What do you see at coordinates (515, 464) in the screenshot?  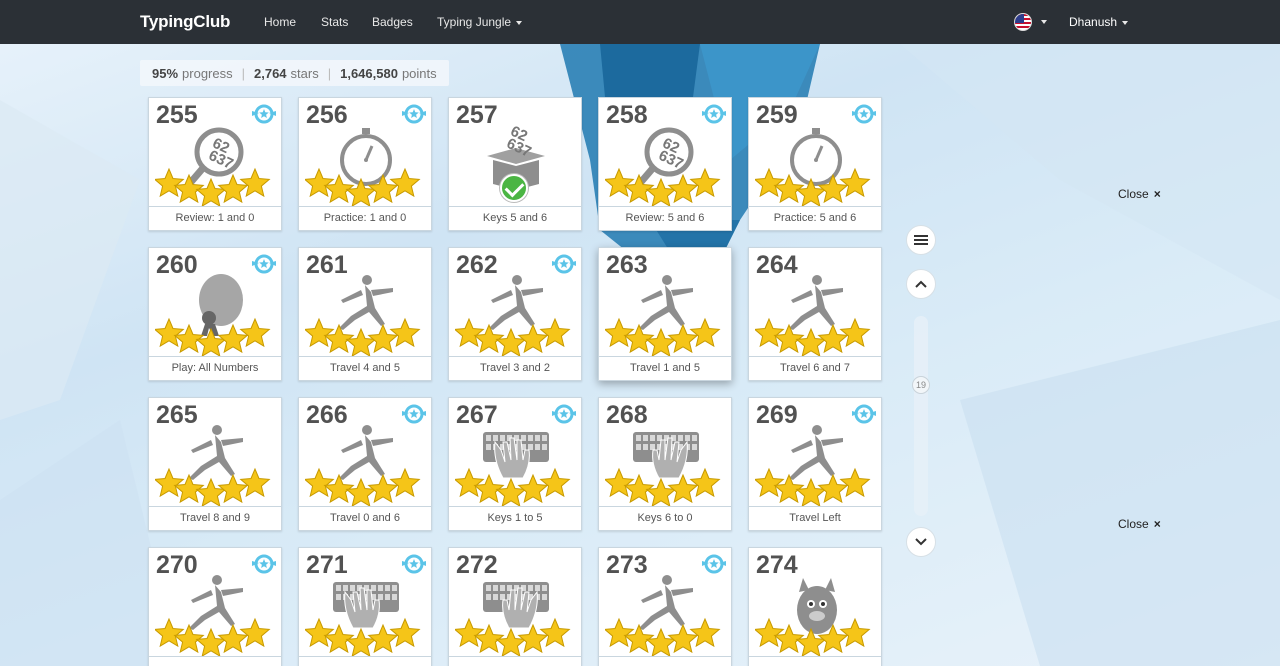 I see `lesson-card: 267 Keys 1 to 5` at bounding box center [515, 464].